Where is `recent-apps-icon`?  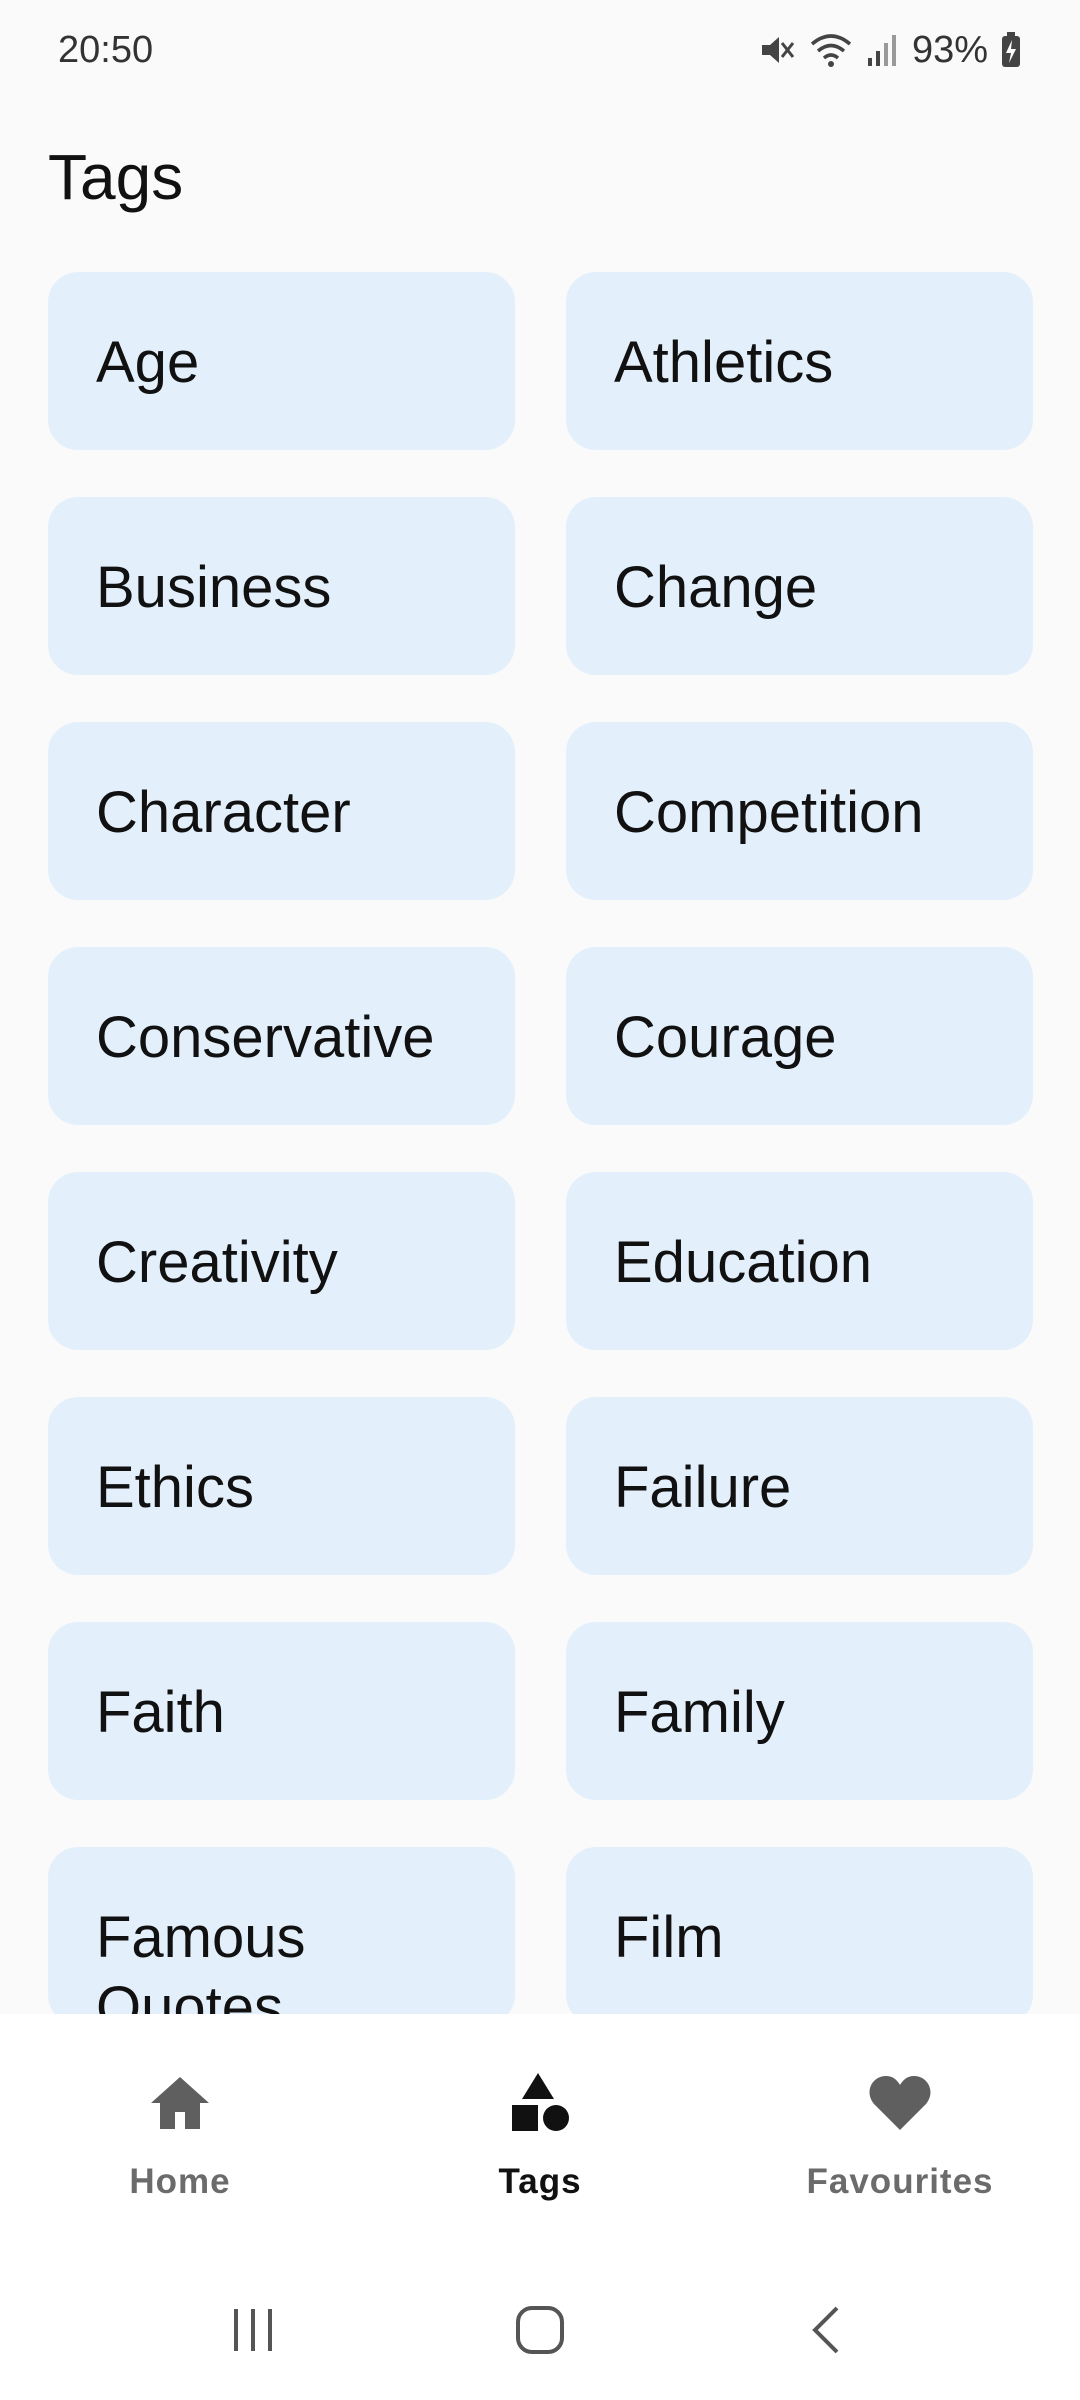
recent-apps-icon is located at coordinates (253, 2330).